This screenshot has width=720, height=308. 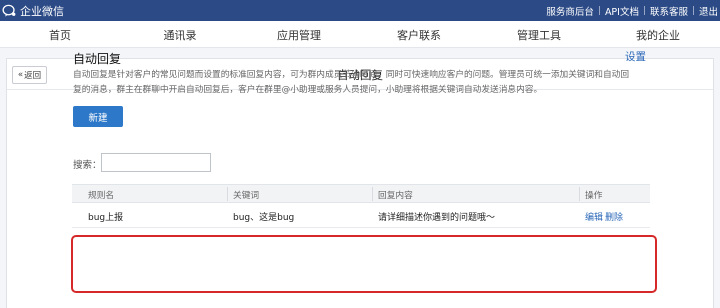 What do you see at coordinates (419, 35) in the screenshot?
I see `nav-item-customer-contact: 客户联系` at bounding box center [419, 35].